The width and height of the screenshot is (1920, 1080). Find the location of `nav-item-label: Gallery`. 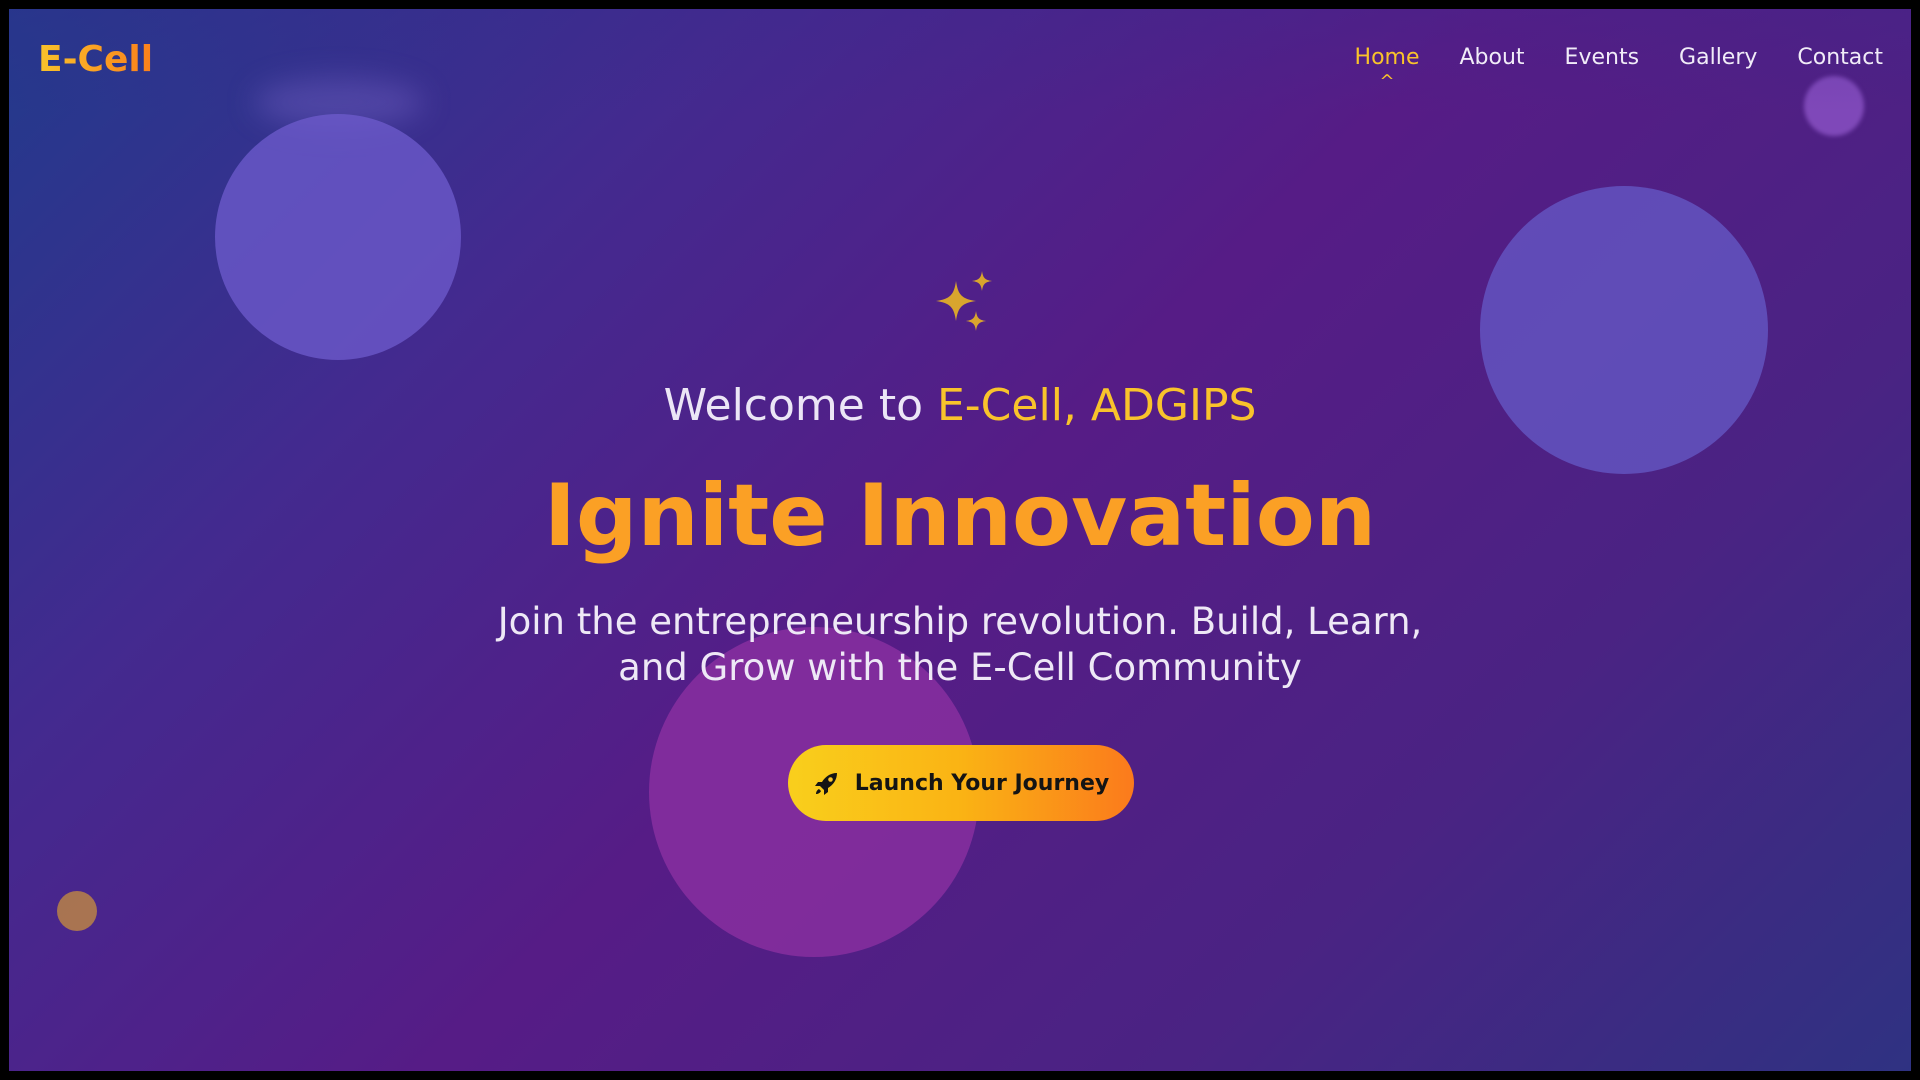

nav-item-label: Gallery is located at coordinates (1718, 57).